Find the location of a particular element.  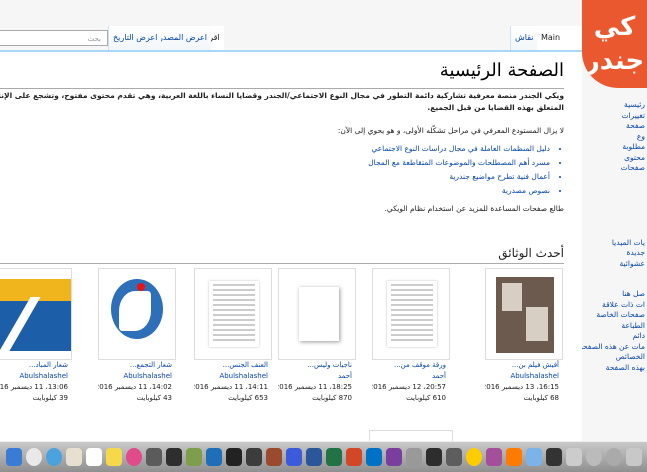

sidebar-link: مات عن هذه الصفحة is located at coordinates (614, 347).